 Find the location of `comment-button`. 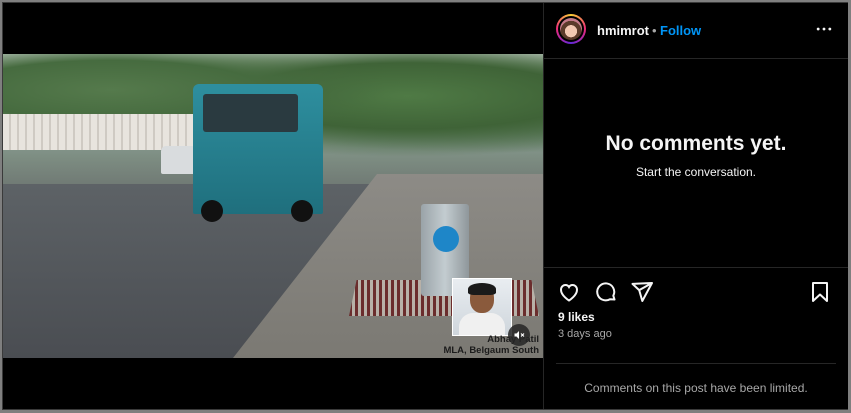

comment-button is located at coordinates (606, 292).